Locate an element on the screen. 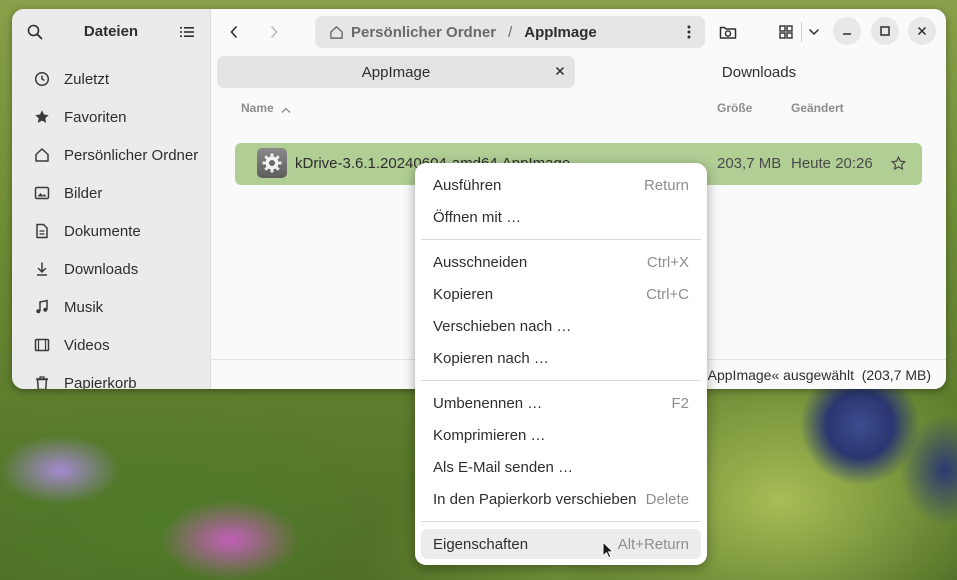 The height and width of the screenshot is (580, 957). tab-appimage: AppImage is located at coordinates (396, 72).